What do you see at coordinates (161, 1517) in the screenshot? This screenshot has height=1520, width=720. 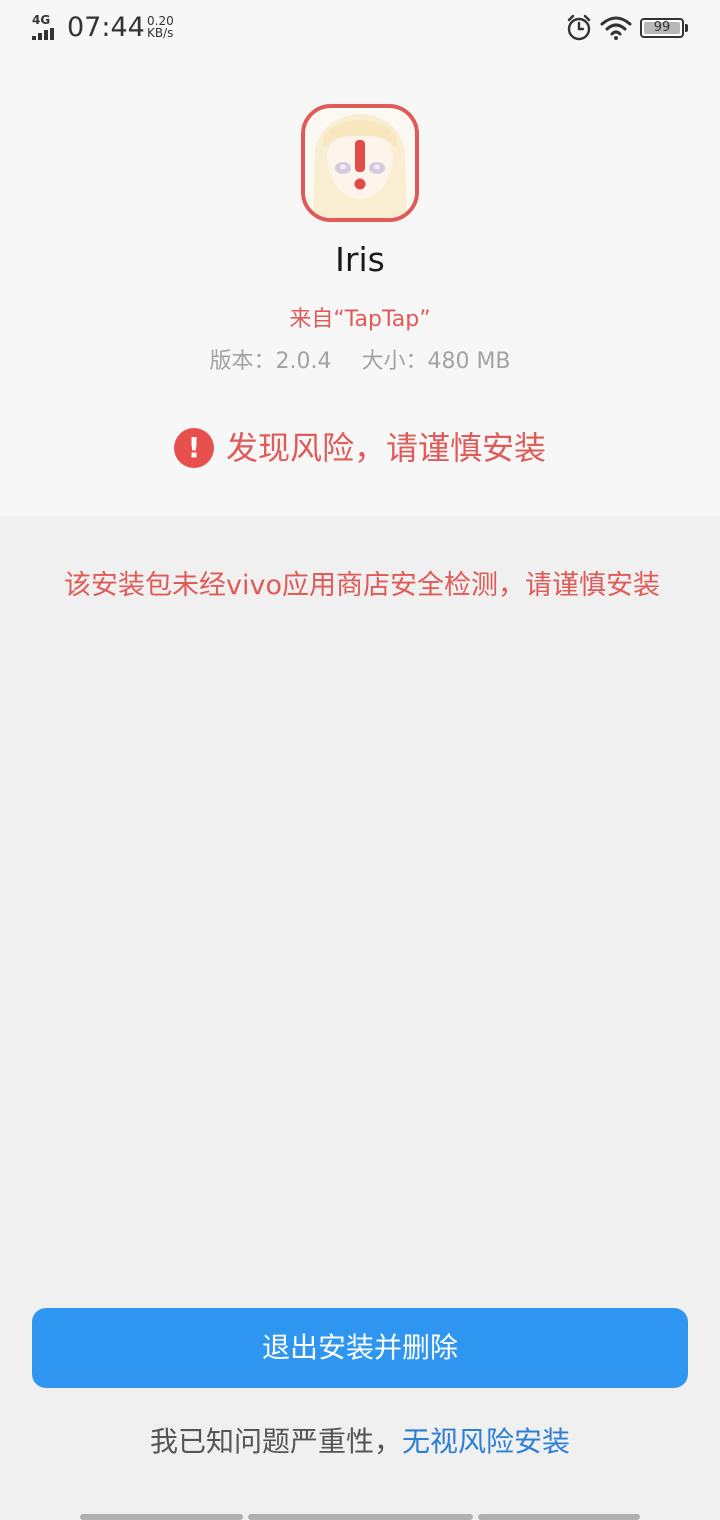 I see `nav-hint-left` at bounding box center [161, 1517].